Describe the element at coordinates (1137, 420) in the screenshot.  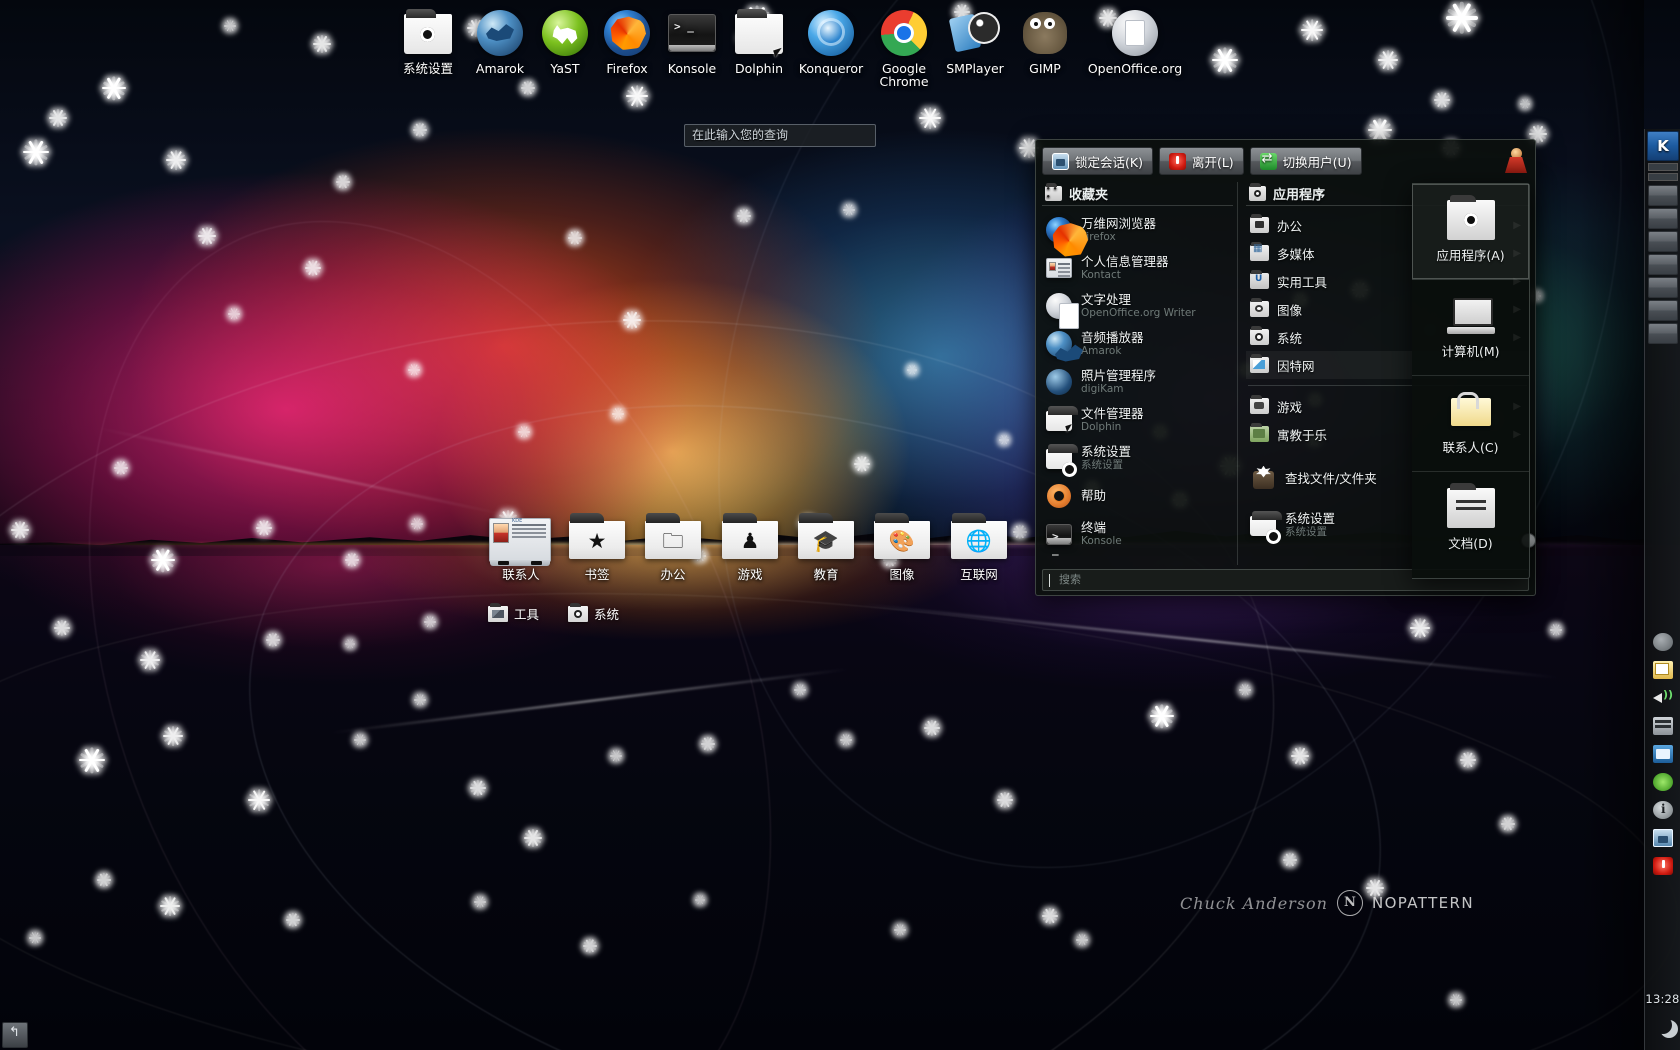
I see `favorite-item-dolphin: 文件管理器 Dolphin` at that location.